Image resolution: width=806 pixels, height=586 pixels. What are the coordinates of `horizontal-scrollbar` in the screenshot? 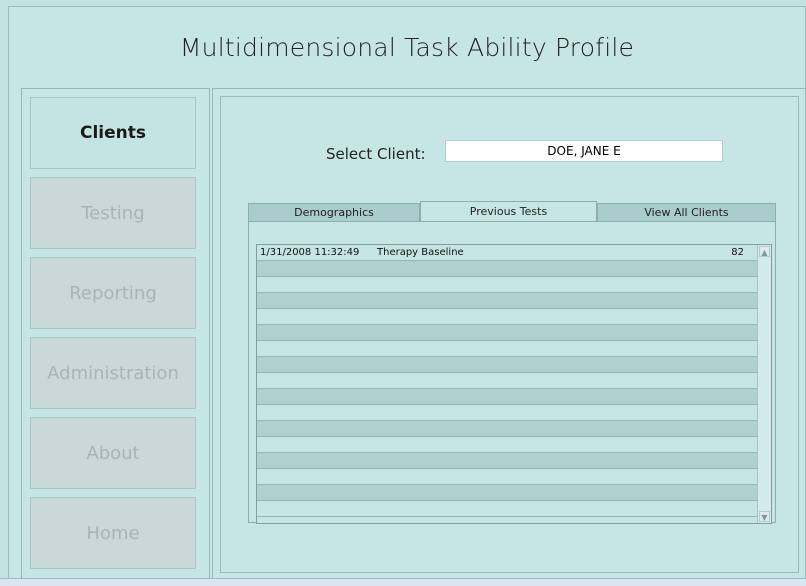 It's located at (403, 582).